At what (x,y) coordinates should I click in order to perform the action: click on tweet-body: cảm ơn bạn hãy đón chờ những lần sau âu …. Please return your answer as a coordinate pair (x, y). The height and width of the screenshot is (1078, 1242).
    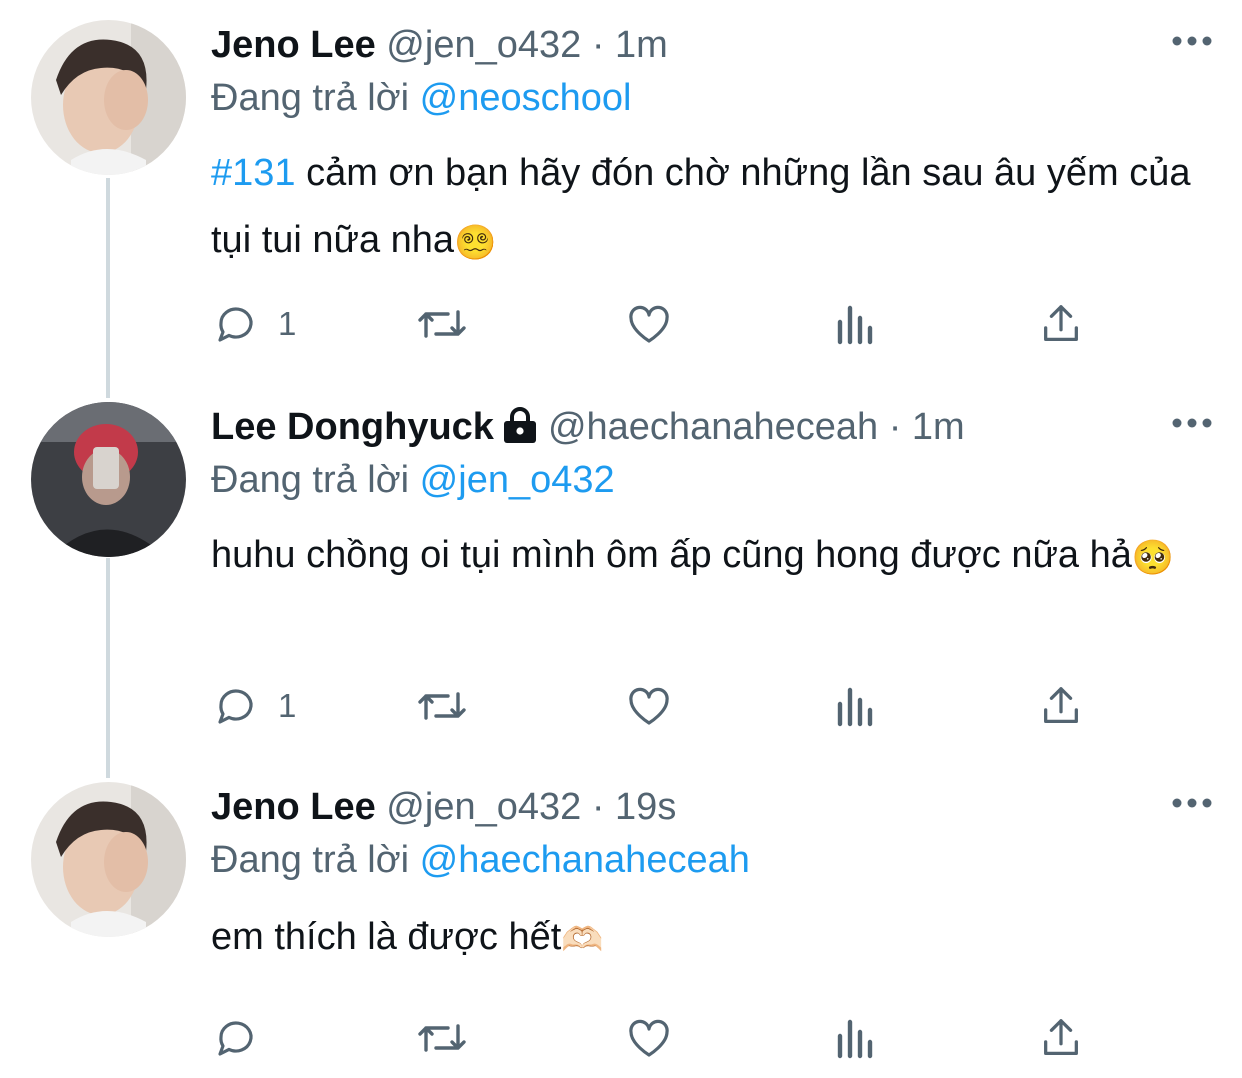
    Looking at the image, I should click on (701, 206).